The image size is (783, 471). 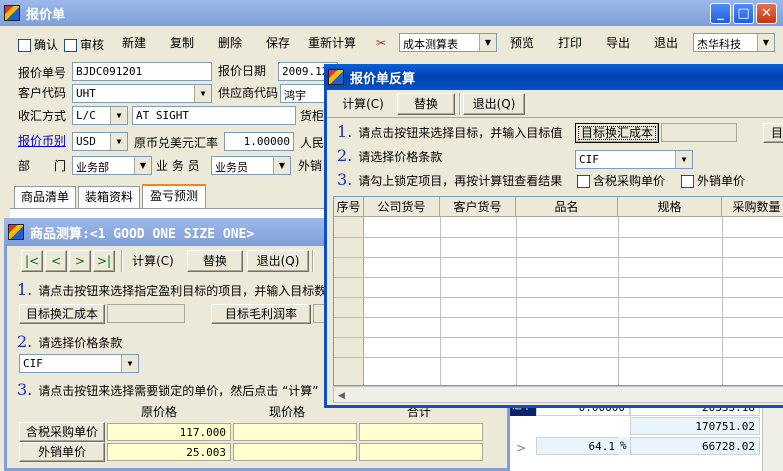 What do you see at coordinates (421, 432) in the screenshot?
I see `tax-purchase-total` at bounding box center [421, 432].